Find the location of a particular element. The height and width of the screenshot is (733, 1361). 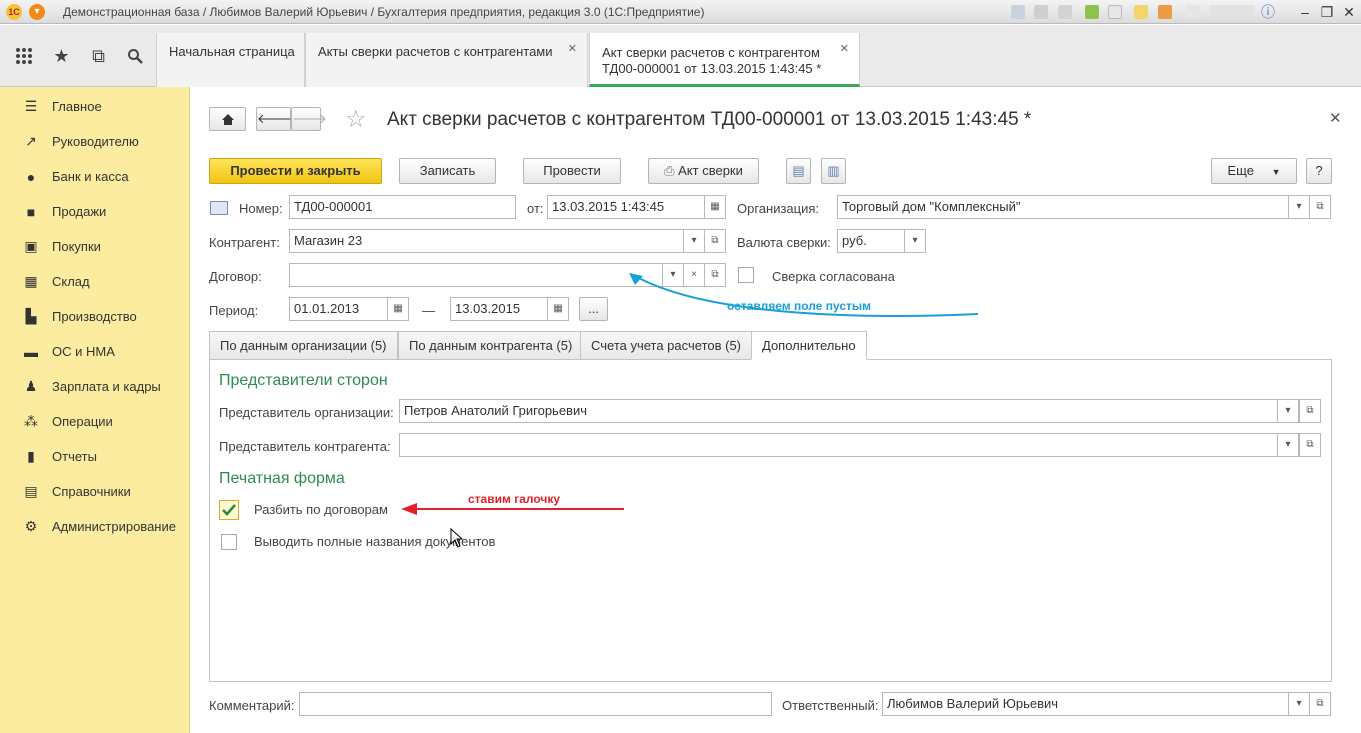

responsible-field: Любимов Валерий Юрьевич is located at coordinates (1085, 704).